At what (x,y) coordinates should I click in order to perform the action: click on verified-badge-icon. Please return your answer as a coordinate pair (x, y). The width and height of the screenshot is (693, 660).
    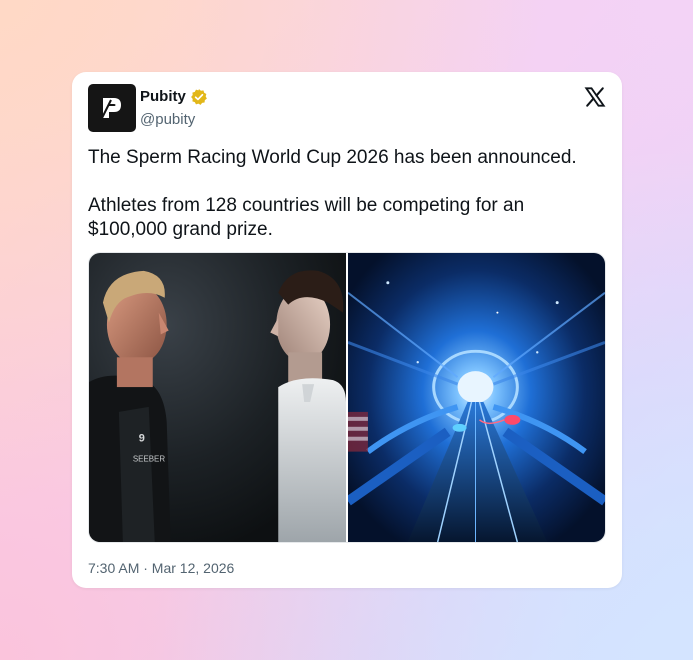
    Looking at the image, I should click on (198, 97).